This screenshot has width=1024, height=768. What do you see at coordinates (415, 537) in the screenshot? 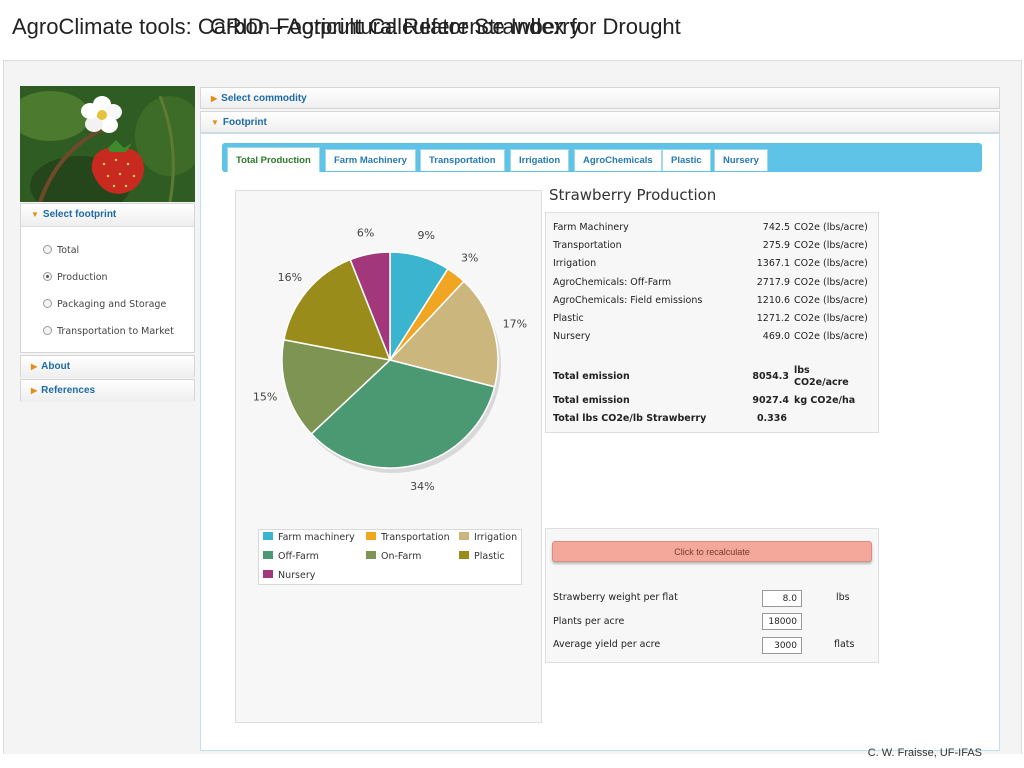
I see `legend-label: Transportation` at bounding box center [415, 537].